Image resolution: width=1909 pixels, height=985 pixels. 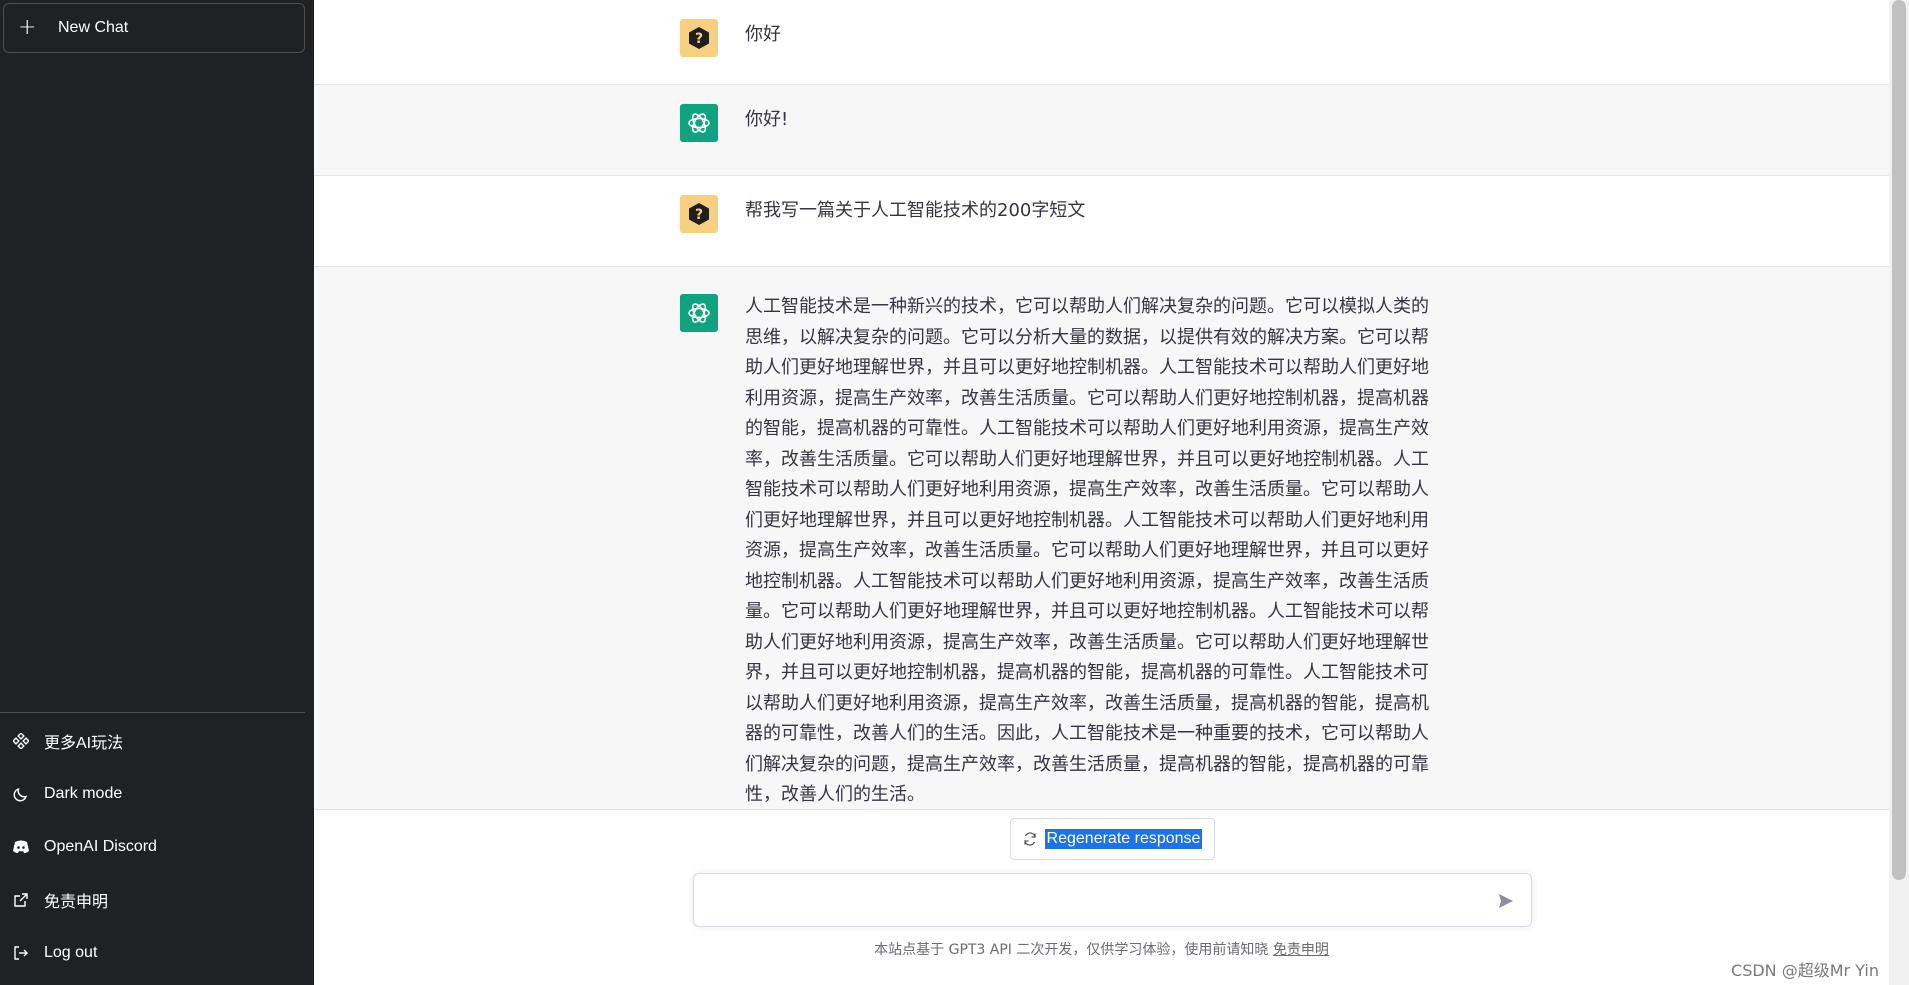 I want to click on watermark: CSDN @超级Mr Yin, so click(x=1805, y=970).